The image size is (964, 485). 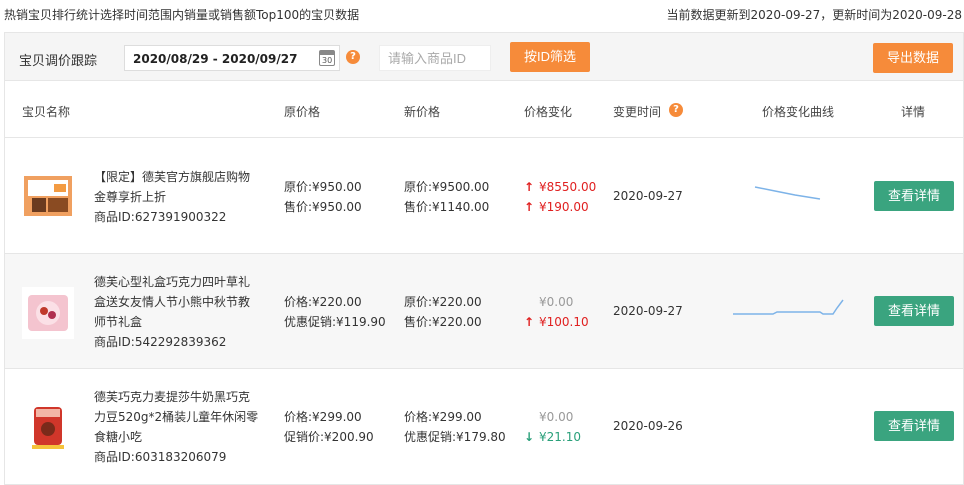 What do you see at coordinates (323, 207) in the screenshot?
I see `orig-sale-line: 售价:¥950.00` at bounding box center [323, 207].